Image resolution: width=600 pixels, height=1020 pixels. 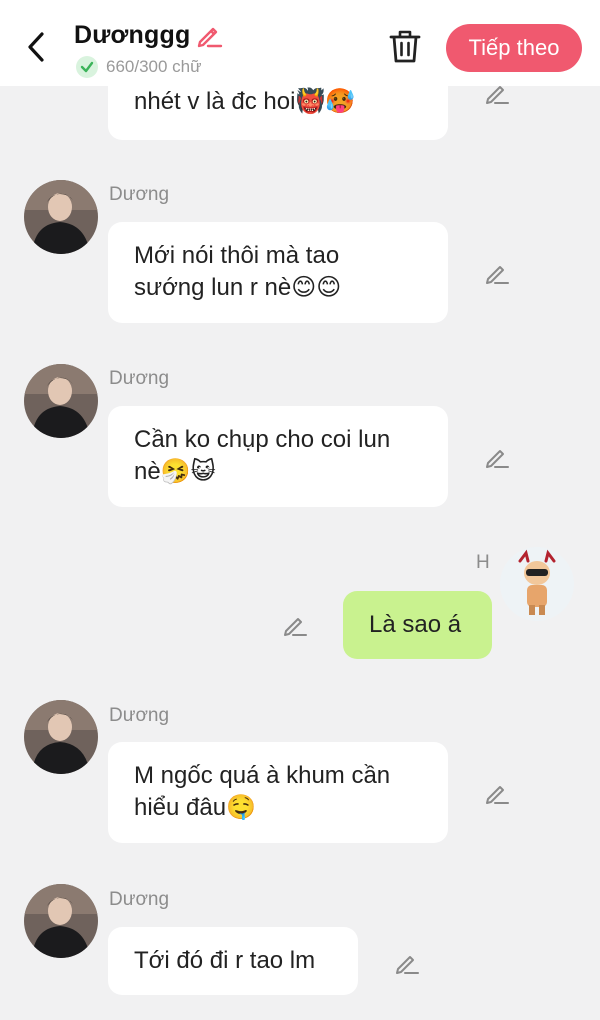 I want to click on message-bubble: M ngốc quá à khum cần hiểu đâu🤤, so click(x=278, y=792).